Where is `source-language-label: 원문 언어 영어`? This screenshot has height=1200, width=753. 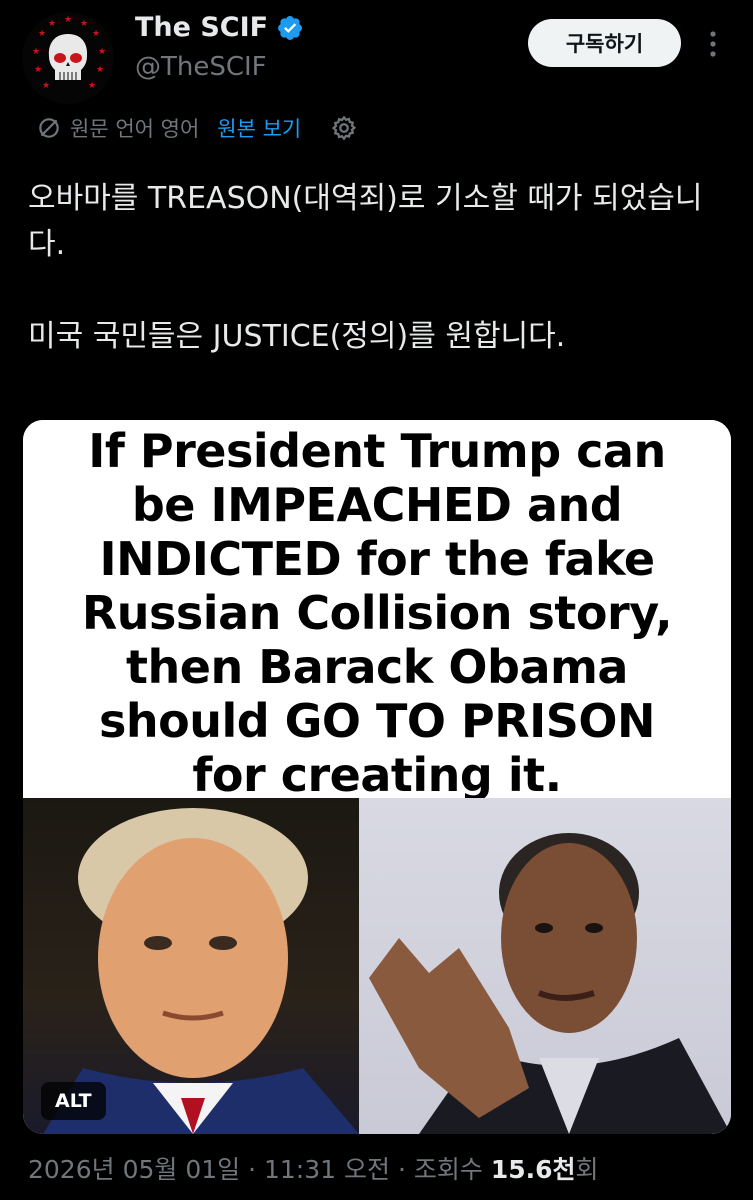
source-language-label: 원문 언어 영어 is located at coordinates (135, 129).